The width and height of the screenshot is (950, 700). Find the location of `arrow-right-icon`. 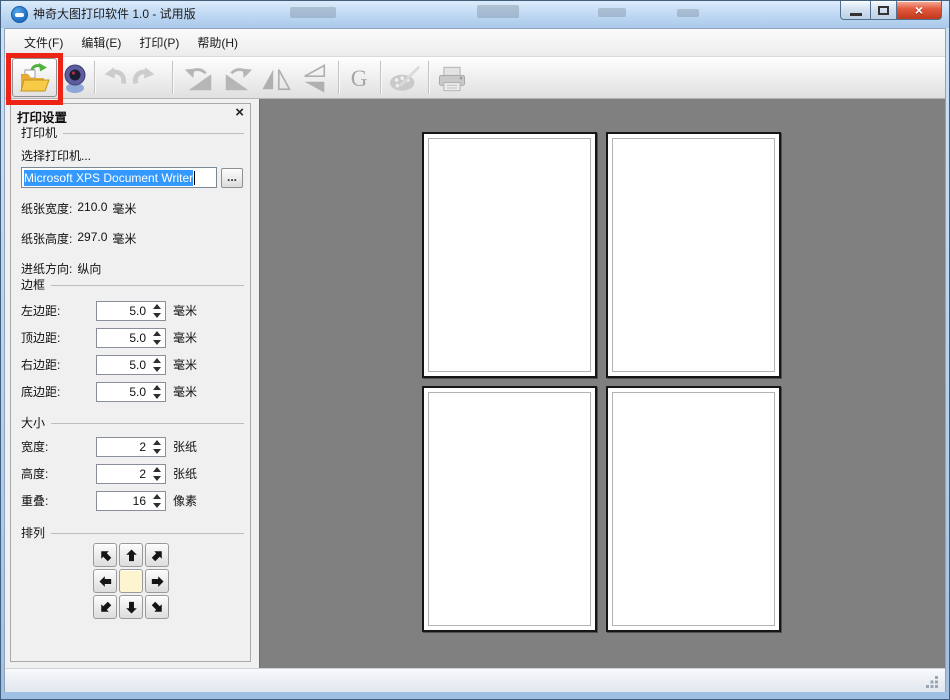

arrow-right-icon is located at coordinates (157, 581).